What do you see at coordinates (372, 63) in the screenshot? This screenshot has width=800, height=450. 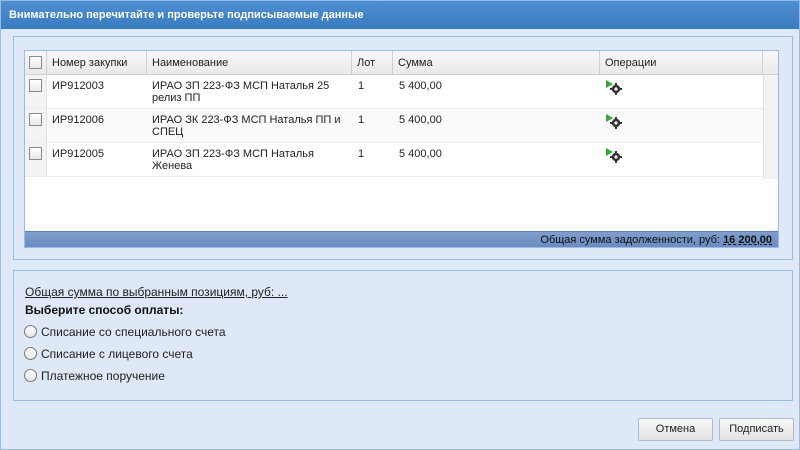 I see `column-header-lot: Лот` at bounding box center [372, 63].